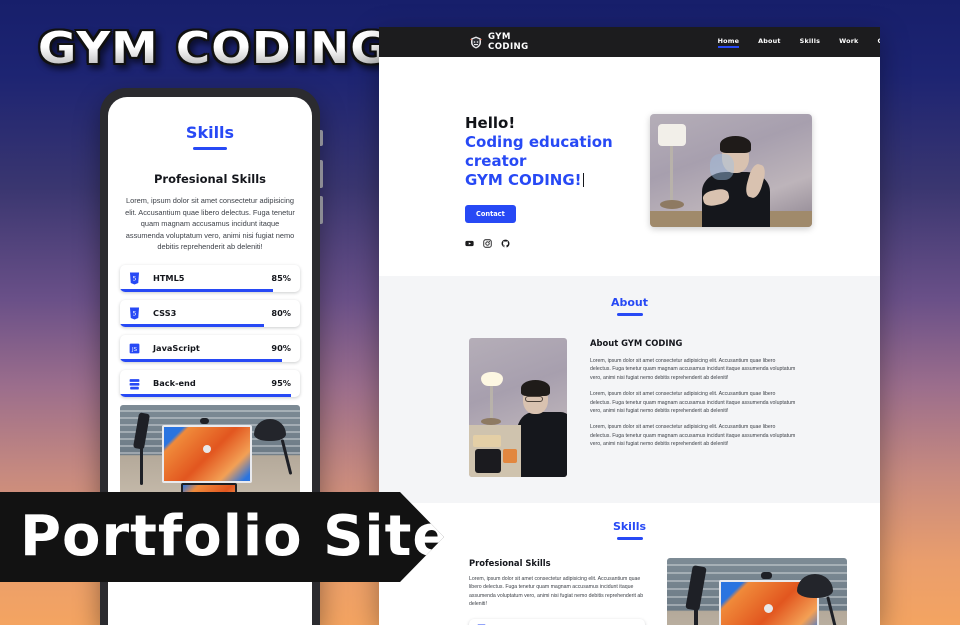  I want to click on css3-icon: 5, so click(134, 313).